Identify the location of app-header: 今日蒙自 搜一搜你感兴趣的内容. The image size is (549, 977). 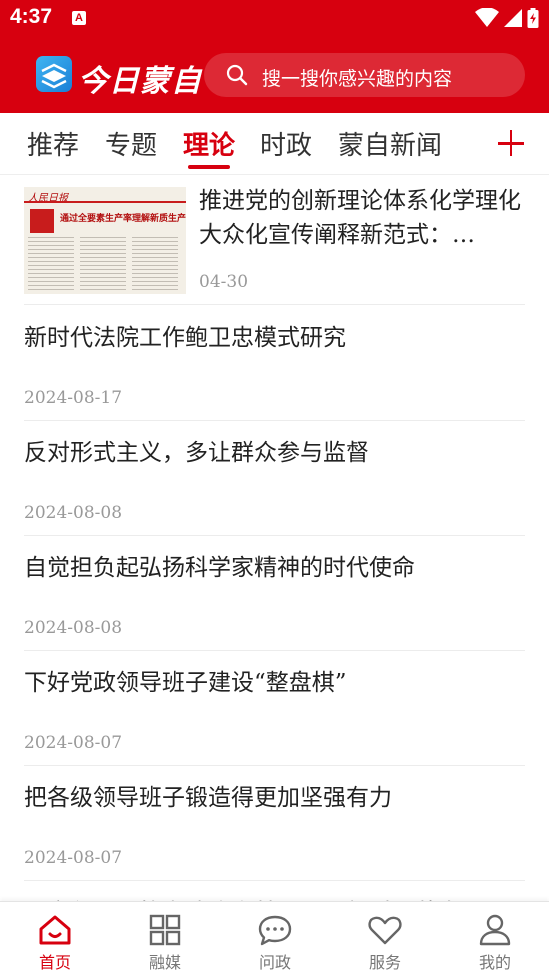
(274, 74).